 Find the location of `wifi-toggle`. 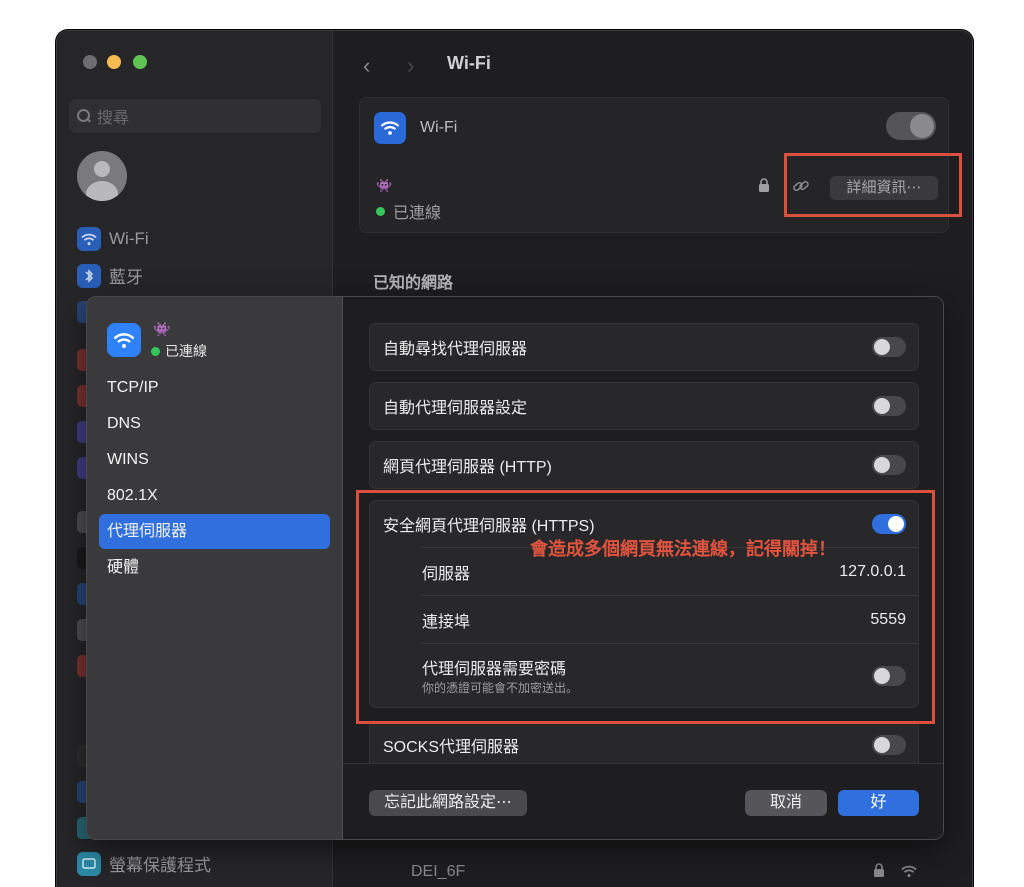

wifi-toggle is located at coordinates (911, 126).